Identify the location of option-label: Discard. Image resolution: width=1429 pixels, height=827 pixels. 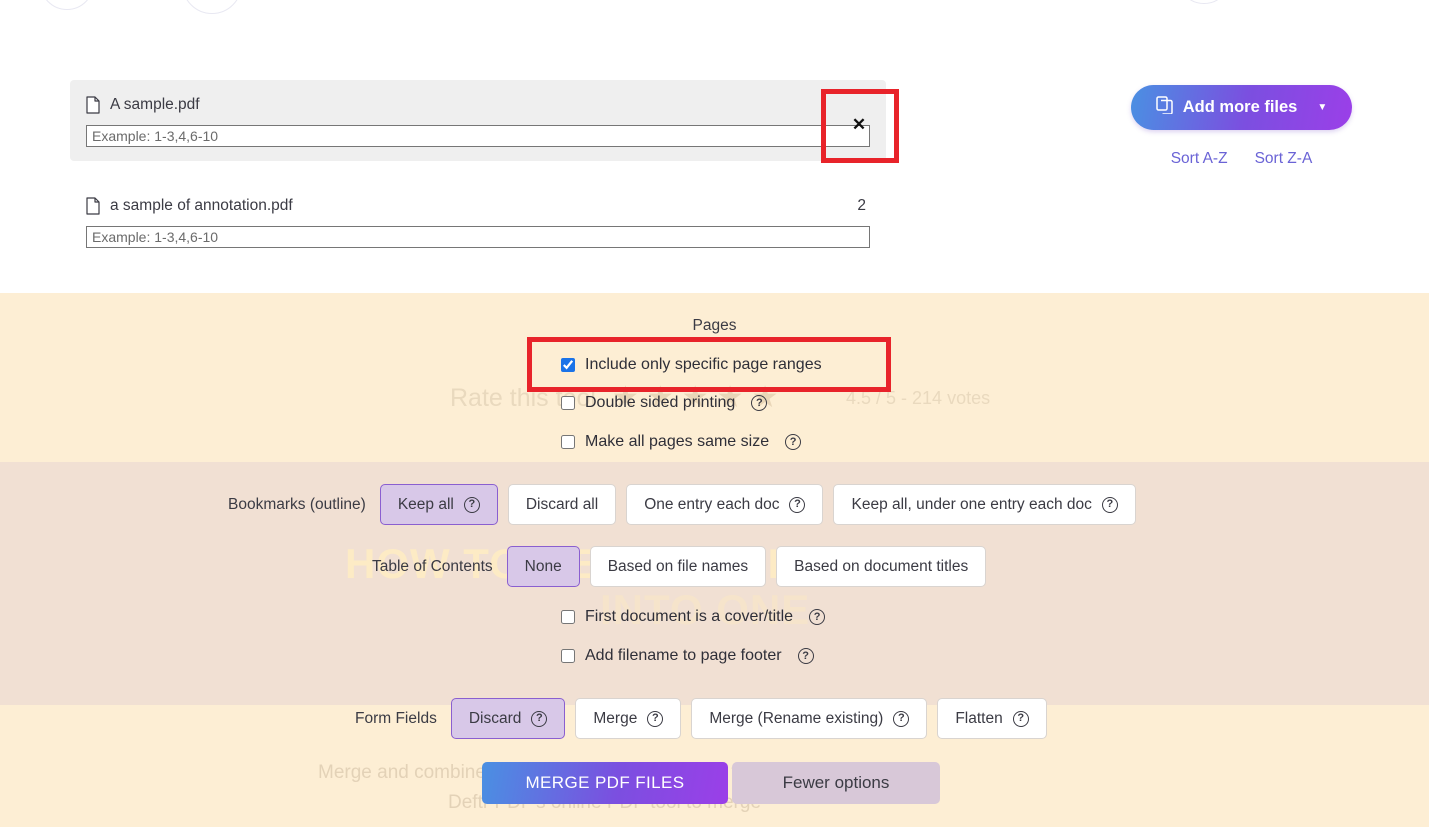
(495, 718).